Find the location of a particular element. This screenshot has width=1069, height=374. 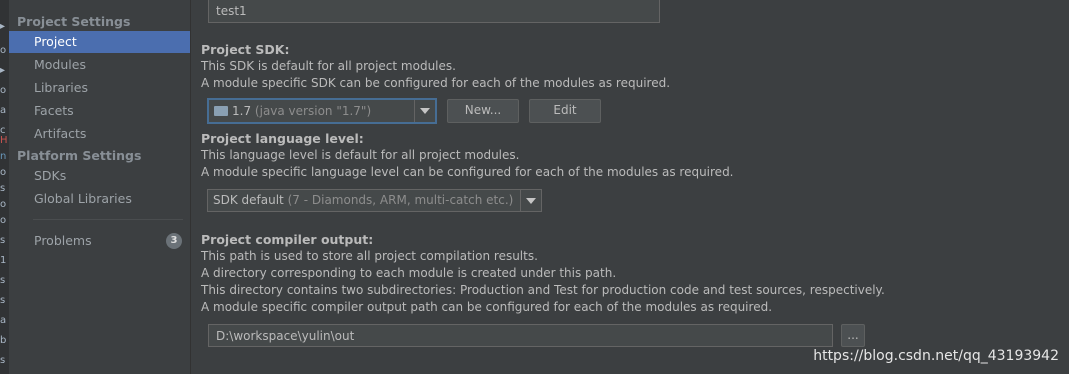

sidebar-divider is located at coordinates (108, 219).